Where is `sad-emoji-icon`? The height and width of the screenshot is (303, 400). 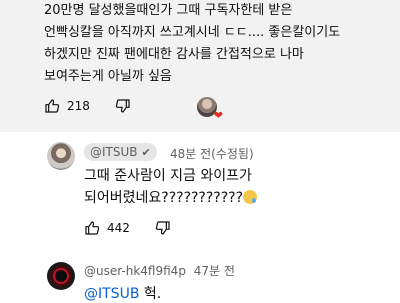 sad-emoji-icon is located at coordinates (250, 197).